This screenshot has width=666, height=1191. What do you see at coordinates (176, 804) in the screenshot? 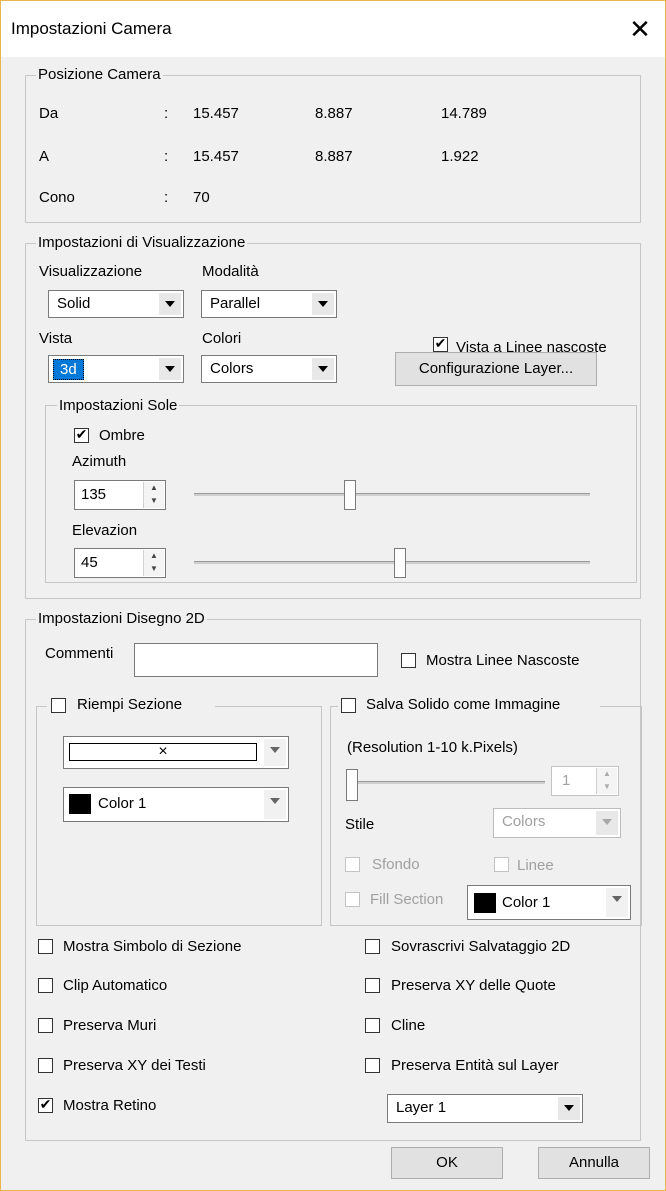
I see `fill-color-select: Color 1` at bounding box center [176, 804].